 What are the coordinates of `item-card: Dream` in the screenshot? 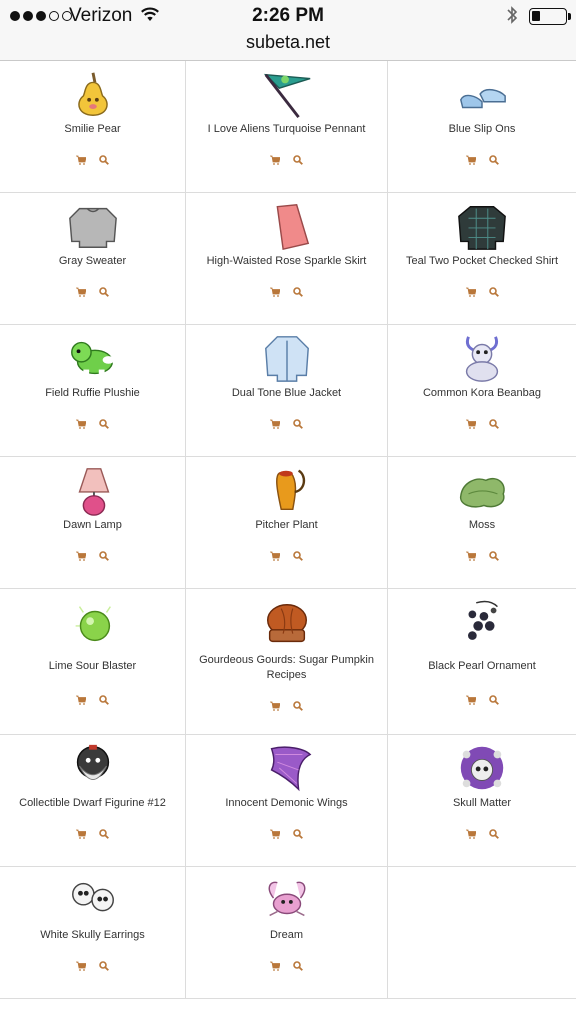 It's located at (287, 932).